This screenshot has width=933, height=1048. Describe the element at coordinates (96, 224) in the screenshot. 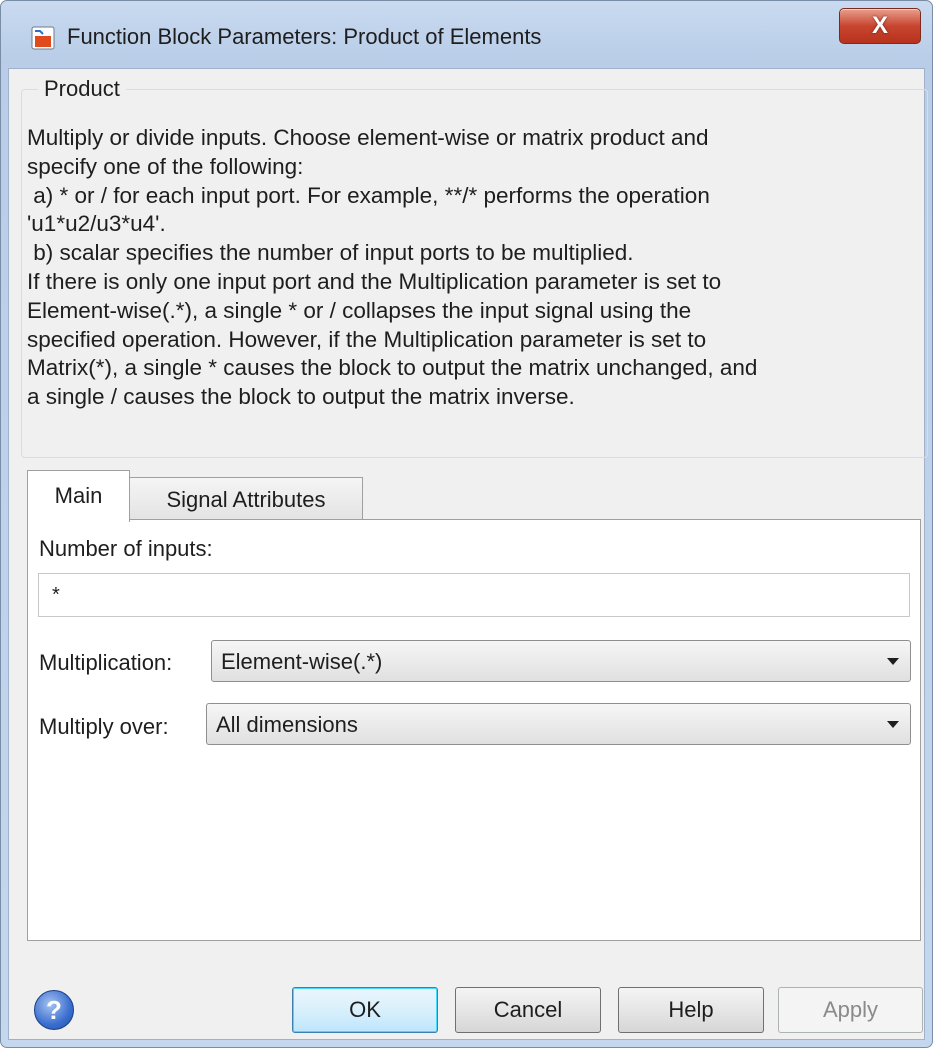

I see `description-line: 'u1*u2/u3*u4'.` at that location.